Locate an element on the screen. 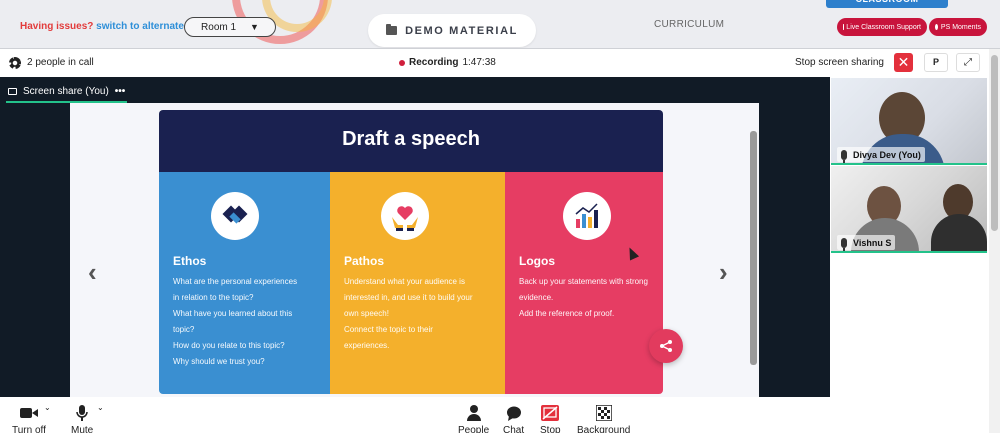 The width and height of the screenshot is (1000, 433). video-camera-icon is located at coordinates (28, 413).